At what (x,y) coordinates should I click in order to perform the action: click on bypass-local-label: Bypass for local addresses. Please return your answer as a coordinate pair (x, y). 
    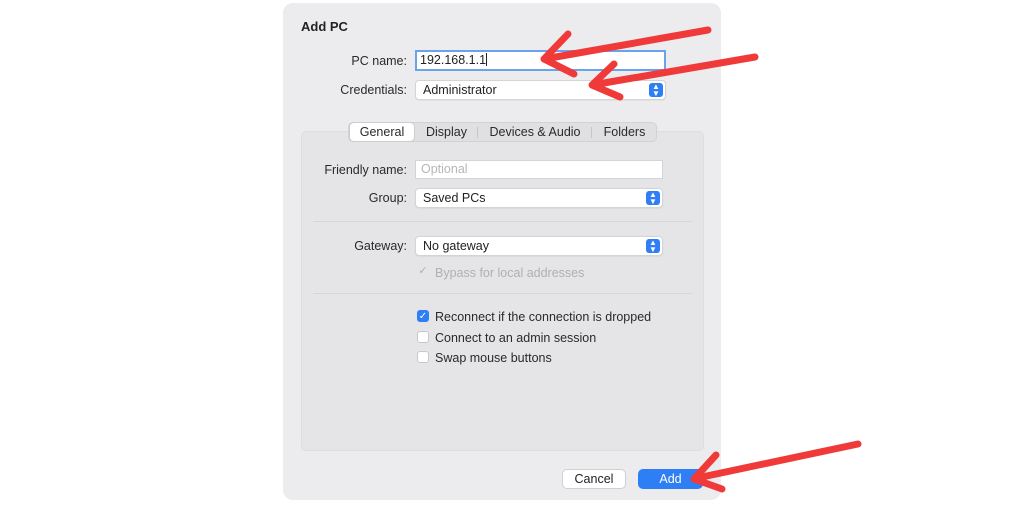
    Looking at the image, I should click on (510, 273).